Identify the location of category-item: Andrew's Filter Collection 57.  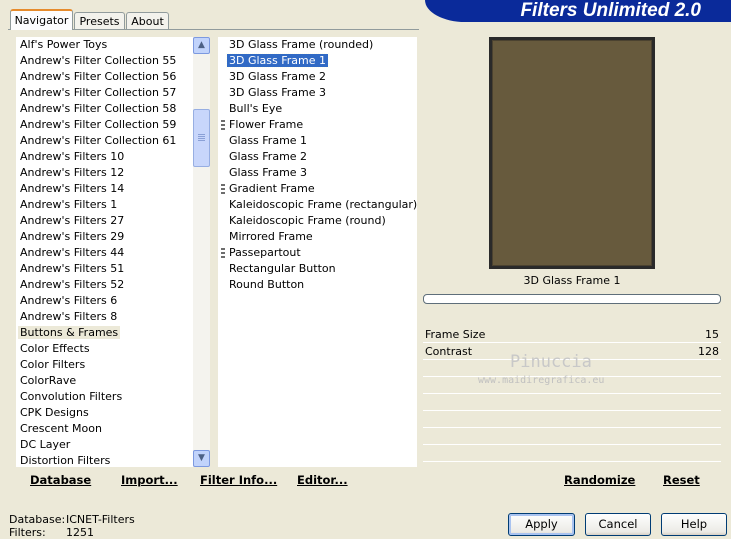
(104, 93).